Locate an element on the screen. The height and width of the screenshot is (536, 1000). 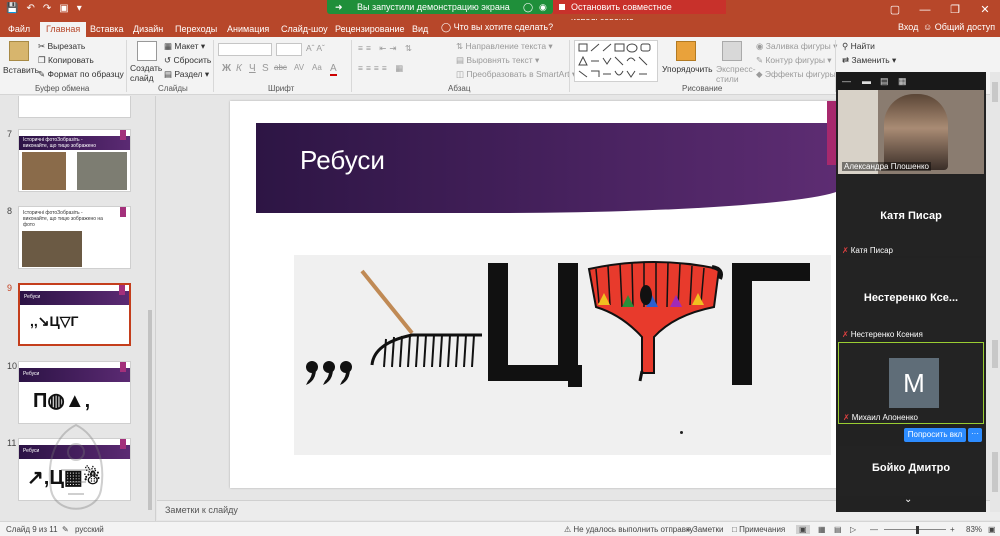
zoom-out-icon: — is located at coordinates (874, 529).